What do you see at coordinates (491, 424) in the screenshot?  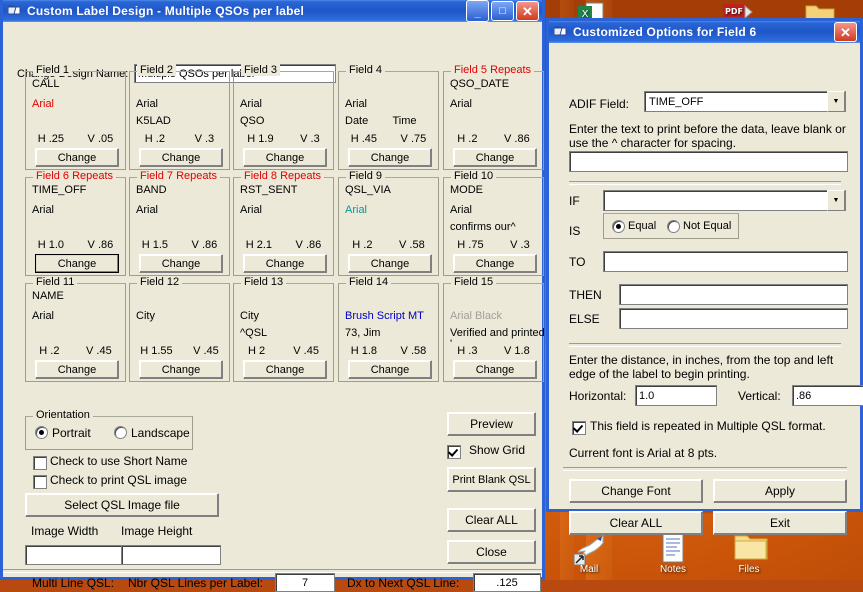 I see `preview-button: Preview` at bounding box center [491, 424].